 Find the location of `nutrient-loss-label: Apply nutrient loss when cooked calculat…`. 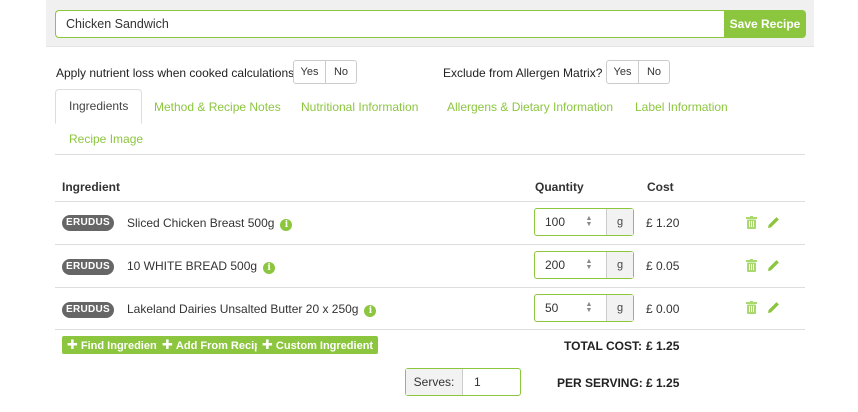

nutrient-loss-label: Apply nutrient loss when cooked calculat… is located at coordinates (178, 73).